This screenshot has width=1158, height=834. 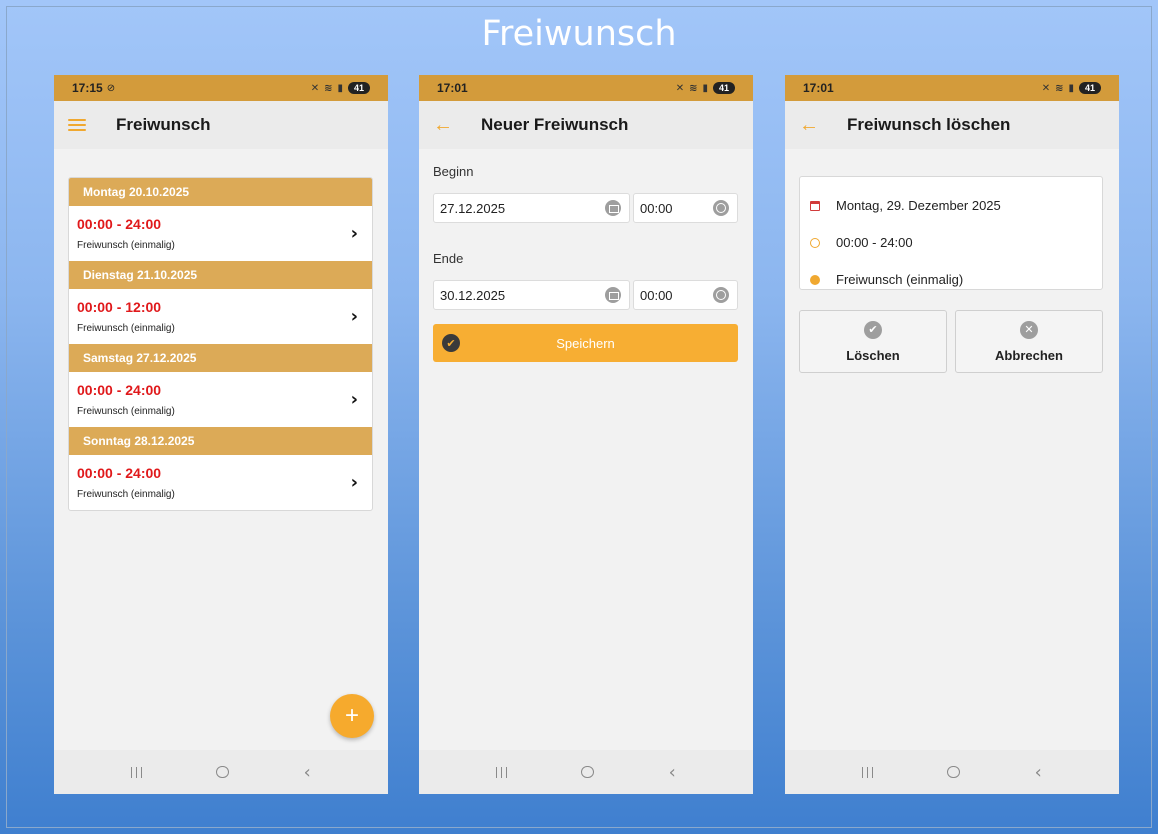 I want to click on day-header: Montag 20.10.2025, so click(x=220, y=192).